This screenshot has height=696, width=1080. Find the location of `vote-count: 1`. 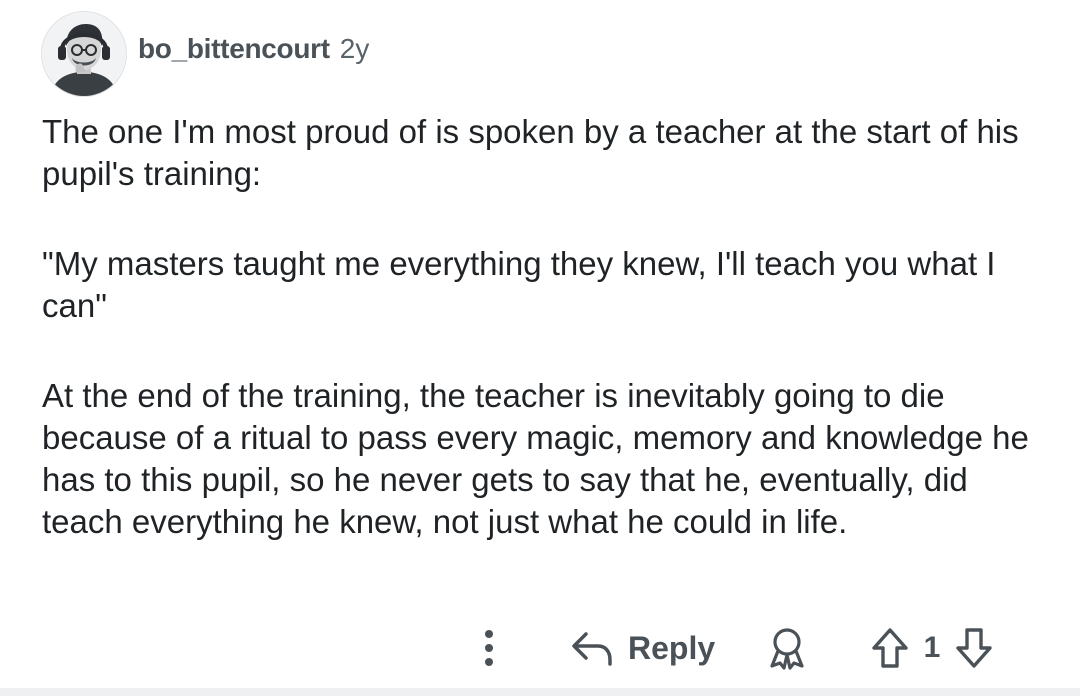

vote-count: 1 is located at coordinates (932, 647).